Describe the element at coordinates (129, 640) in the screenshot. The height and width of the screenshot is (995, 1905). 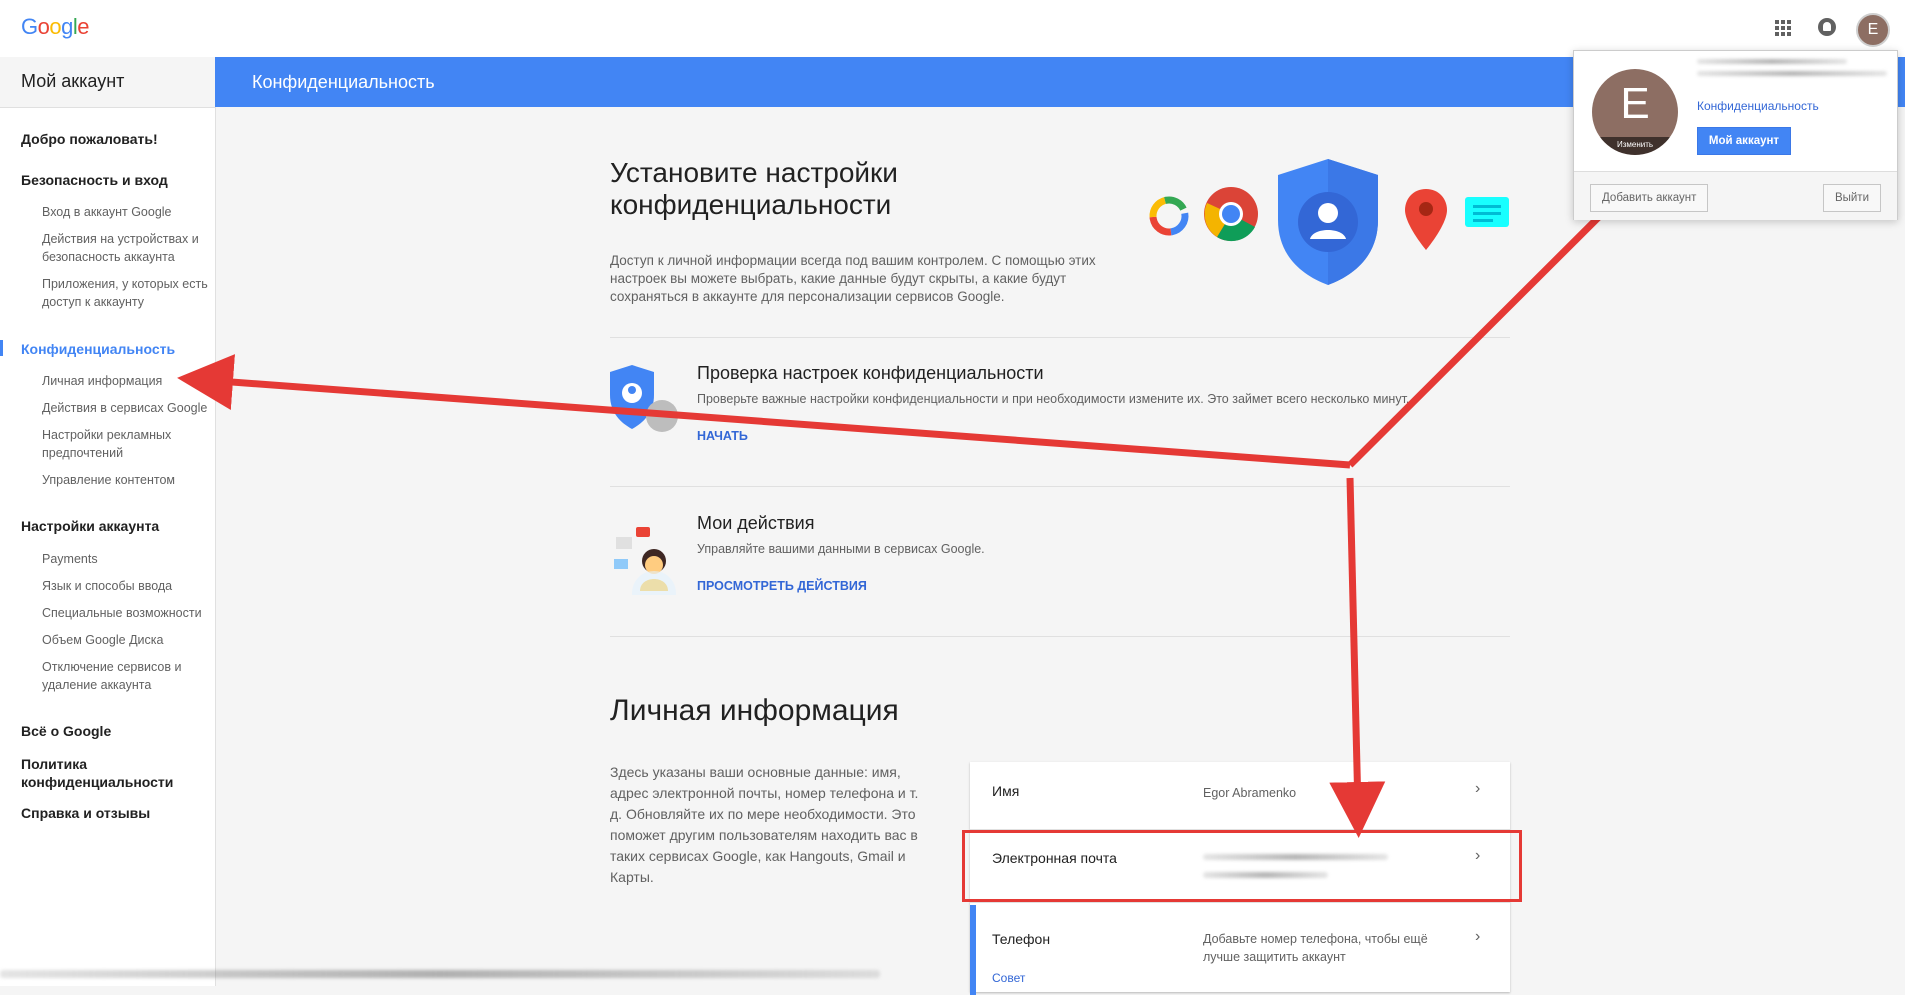
I see `nav-sub-drive-storage: Объем Google Диска` at that location.